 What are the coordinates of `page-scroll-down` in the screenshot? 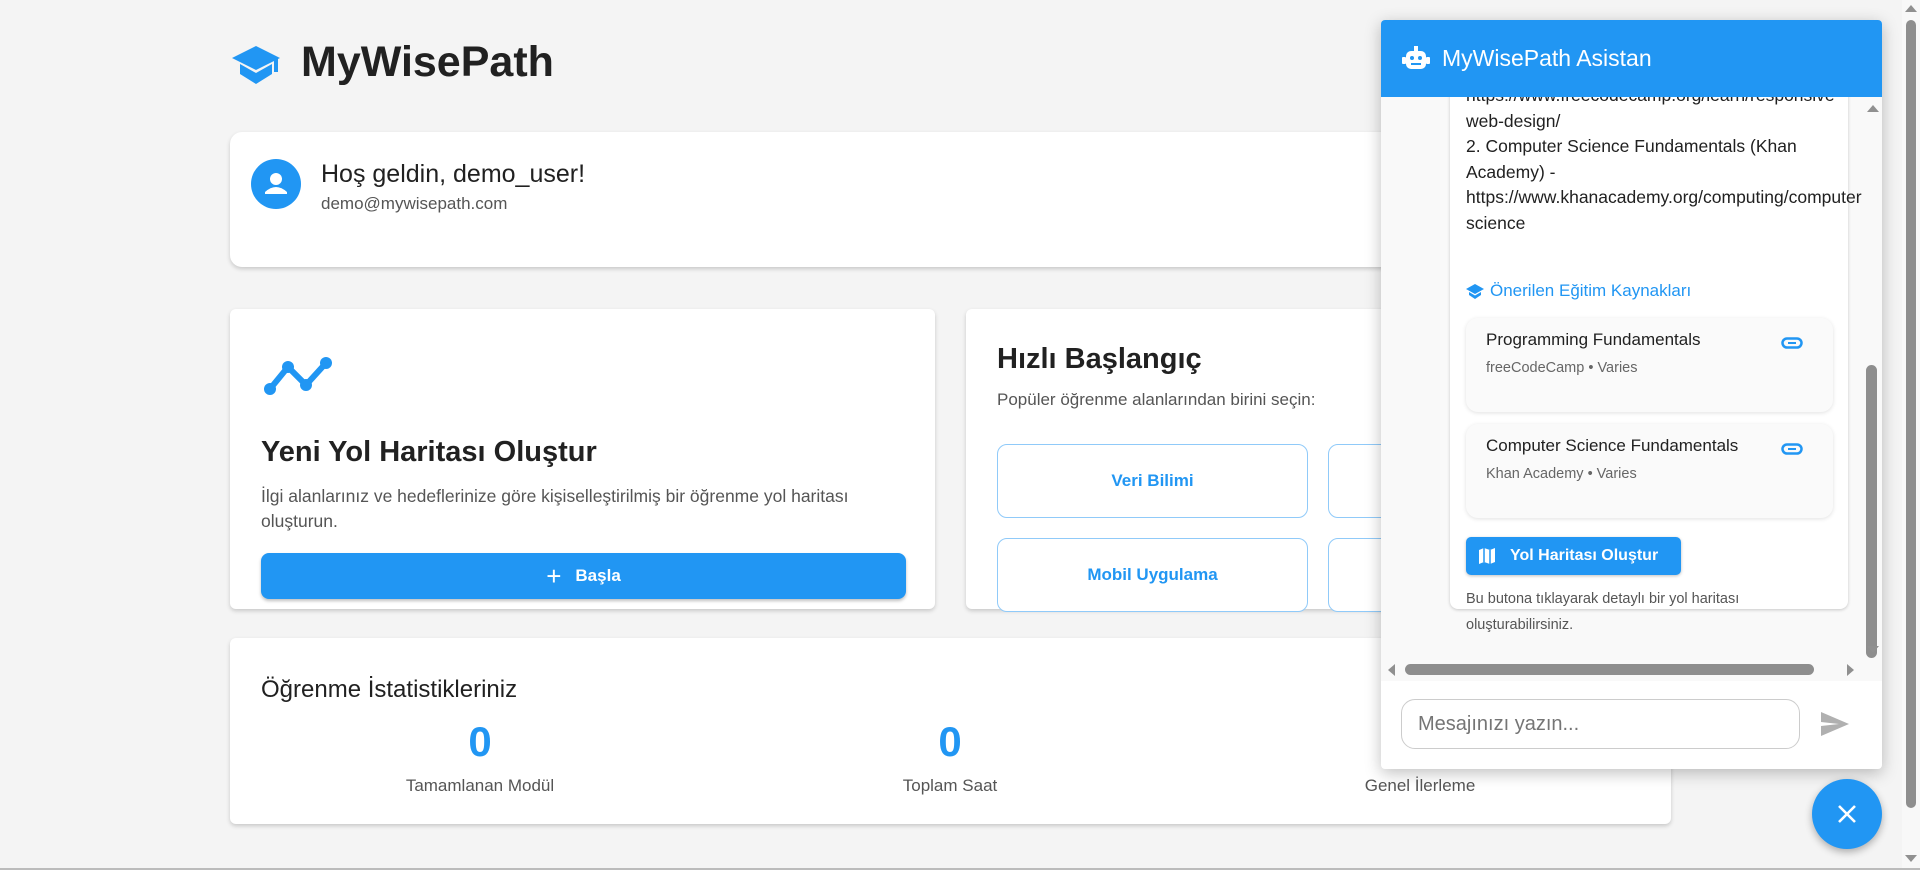 It's located at (1911, 858).